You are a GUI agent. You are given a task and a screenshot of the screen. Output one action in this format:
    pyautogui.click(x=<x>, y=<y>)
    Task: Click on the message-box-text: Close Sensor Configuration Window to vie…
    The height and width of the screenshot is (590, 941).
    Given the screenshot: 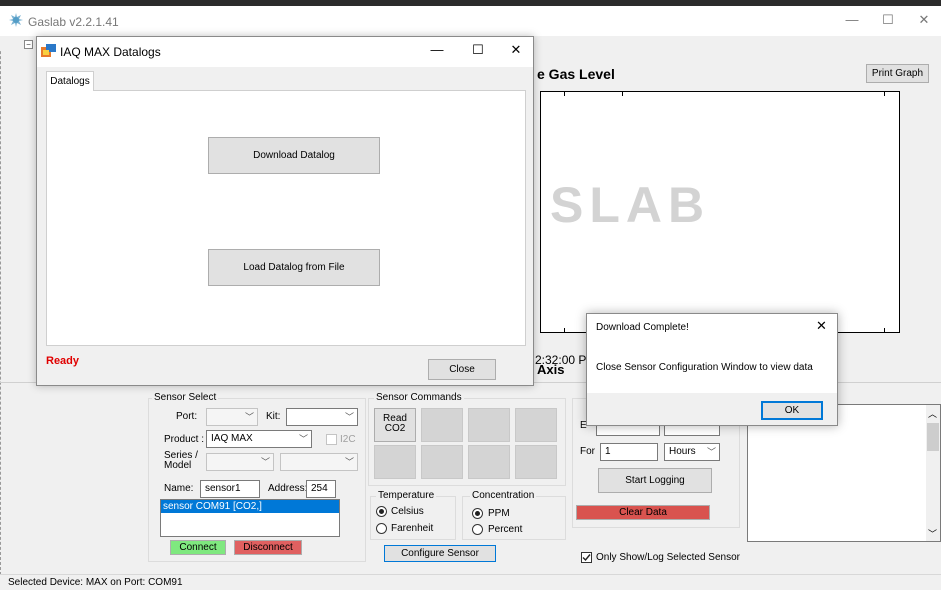 What is the action you would take?
    pyautogui.click(x=704, y=367)
    